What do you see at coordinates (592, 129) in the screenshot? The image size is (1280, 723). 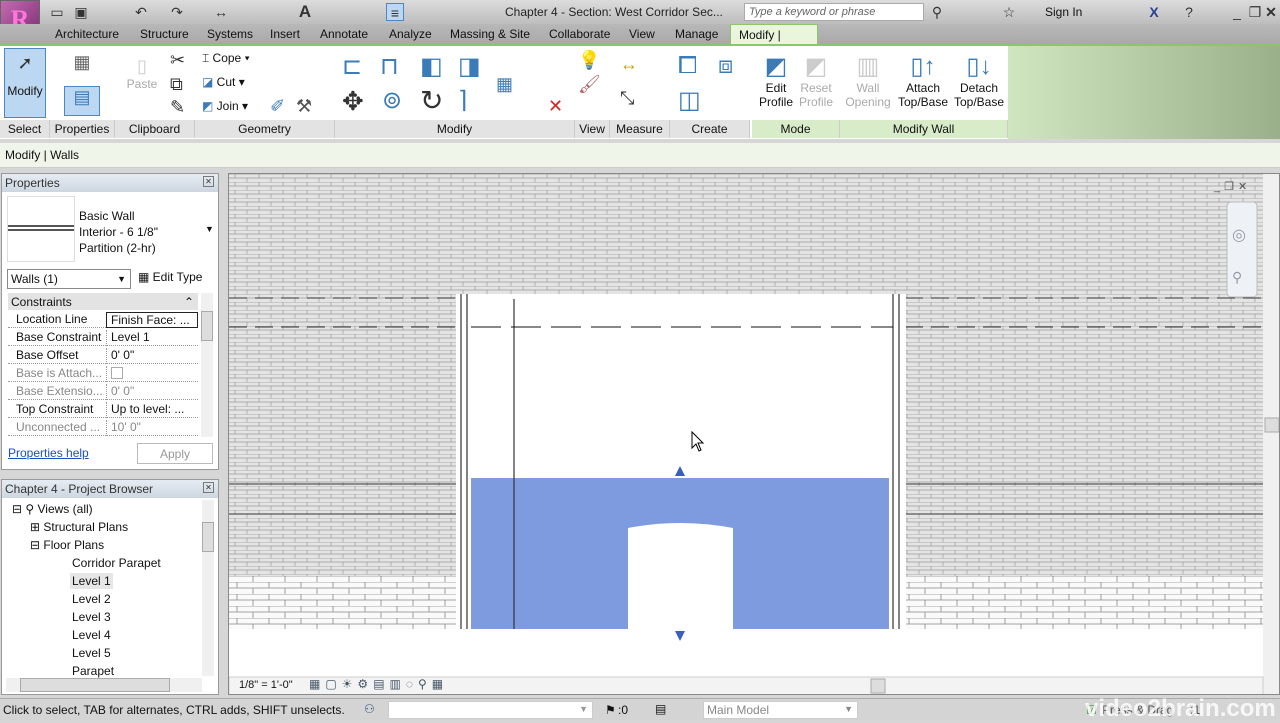 I see `panel-view: View` at bounding box center [592, 129].